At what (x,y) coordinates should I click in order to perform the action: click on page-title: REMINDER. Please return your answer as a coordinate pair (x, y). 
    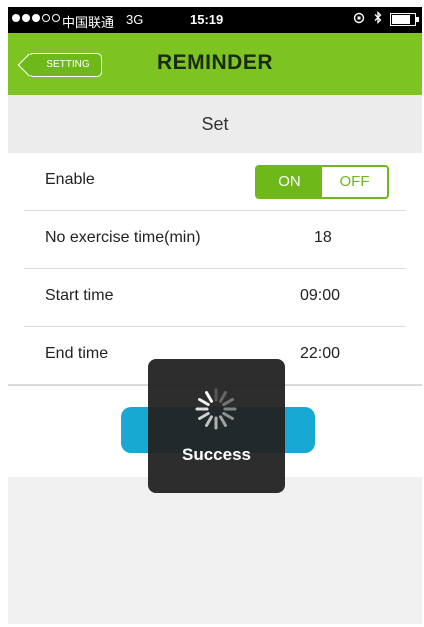
    Looking at the image, I should click on (214, 62).